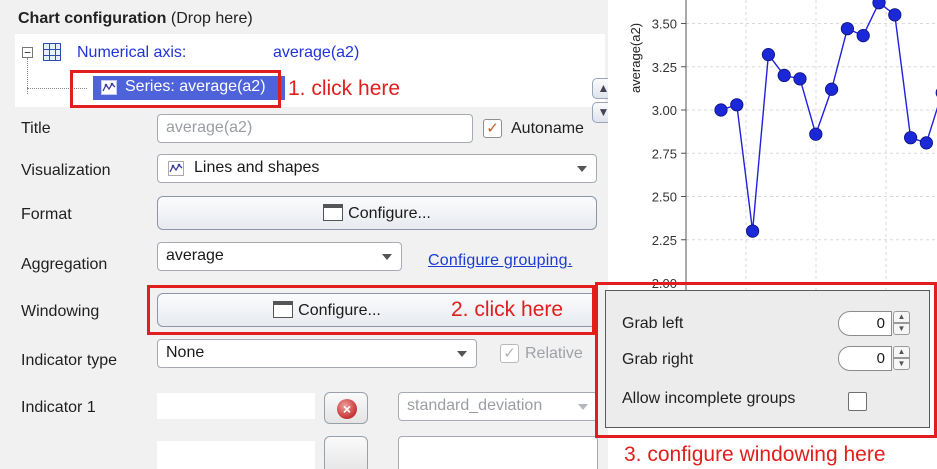 The width and height of the screenshot is (937, 469). Describe the element at coordinates (377, 168) in the screenshot. I see `visualization-select: Lines and shapes` at that location.